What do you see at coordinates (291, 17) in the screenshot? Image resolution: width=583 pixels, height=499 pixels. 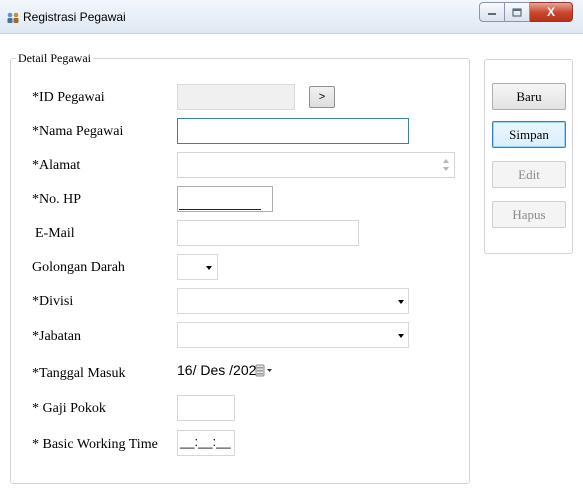 I see `title-bar: Registrasi Pegawai X` at bounding box center [291, 17].